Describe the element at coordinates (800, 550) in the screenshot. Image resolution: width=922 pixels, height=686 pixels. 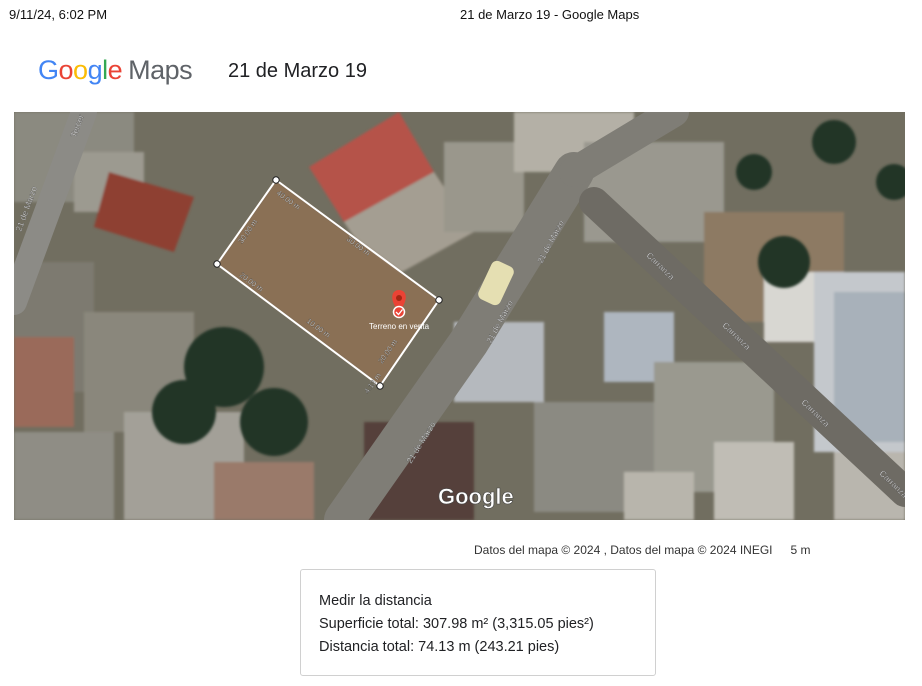
I see `map-scale: 5 m` at that location.